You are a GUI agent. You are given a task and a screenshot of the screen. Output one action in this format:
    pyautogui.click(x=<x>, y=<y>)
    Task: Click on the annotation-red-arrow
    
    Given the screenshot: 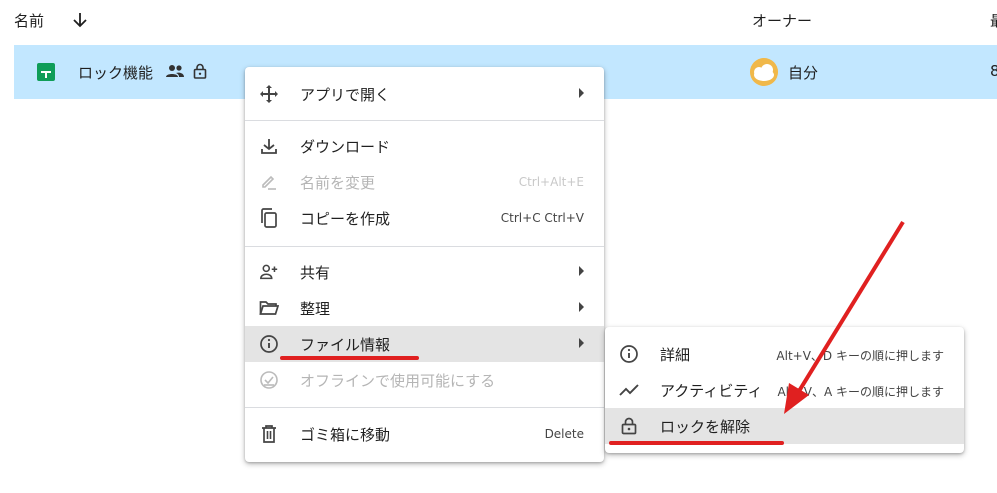 What is the action you would take?
    pyautogui.click(x=844, y=317)
    